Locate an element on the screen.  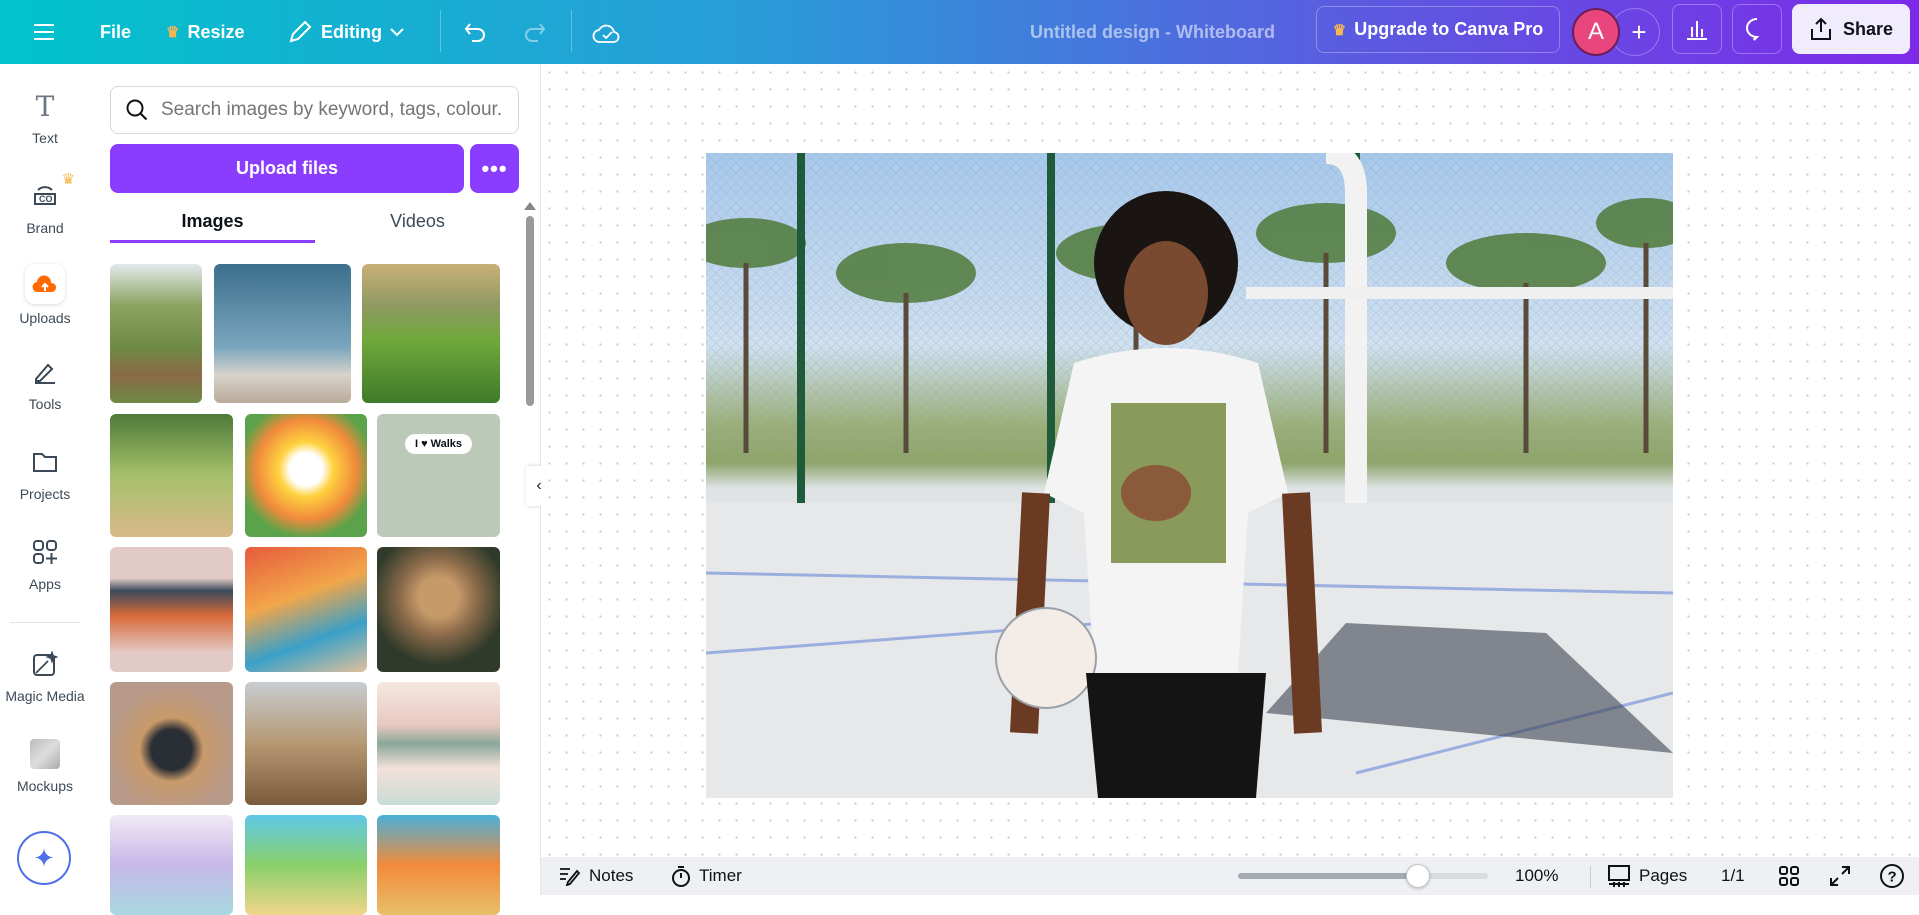
avatar: A is located at coordinates (1596, 32).